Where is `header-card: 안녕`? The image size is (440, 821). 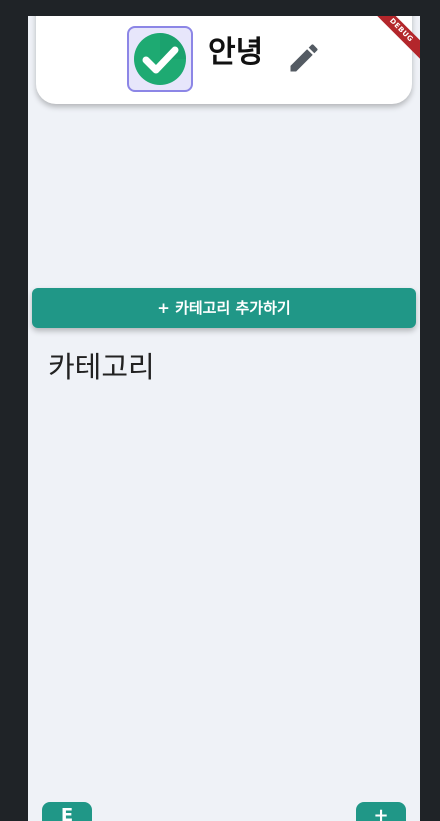
header-card: 안녕 is located at coordinates (224, 60).